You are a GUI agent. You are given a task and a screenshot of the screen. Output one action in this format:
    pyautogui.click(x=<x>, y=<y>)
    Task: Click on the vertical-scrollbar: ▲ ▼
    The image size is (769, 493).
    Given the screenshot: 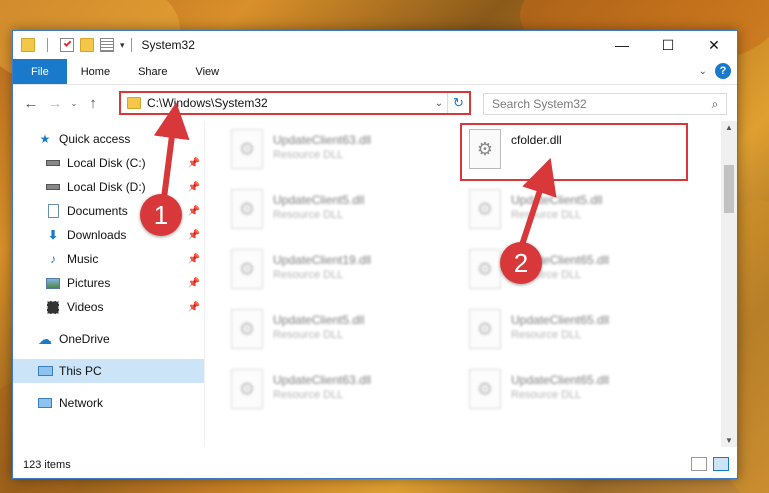 What is the action you would take?
    pyautogui.click(x=729, y=284)
    